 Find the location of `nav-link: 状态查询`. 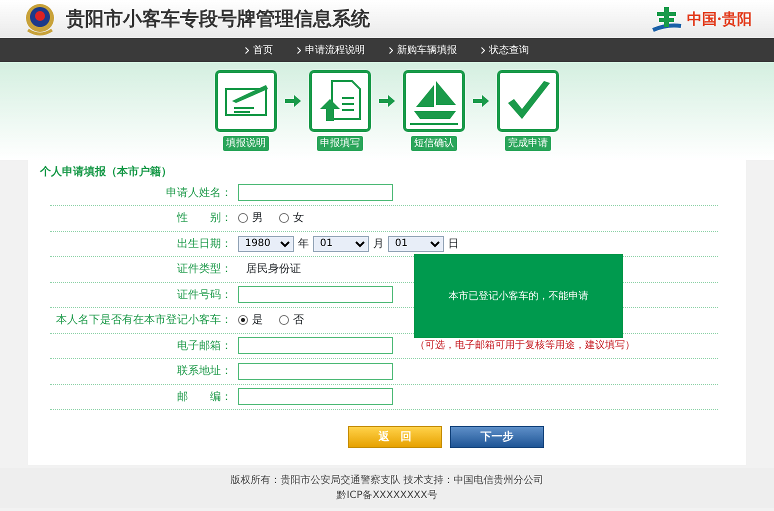

nav-link: 状态查询 is located at coordinates (509, 50).